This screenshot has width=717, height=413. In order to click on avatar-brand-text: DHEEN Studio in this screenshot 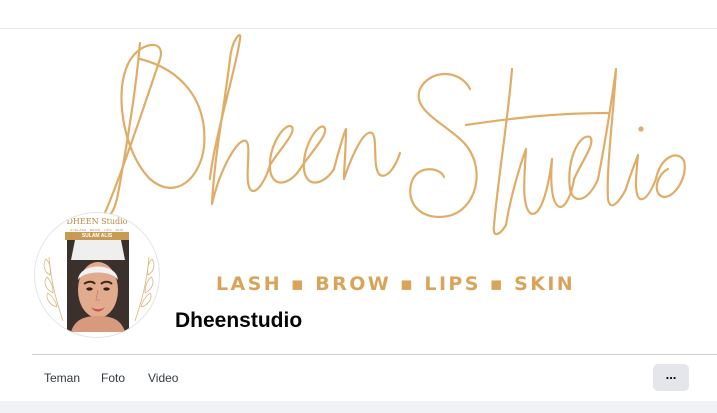, I will do `click(97, 221)`.